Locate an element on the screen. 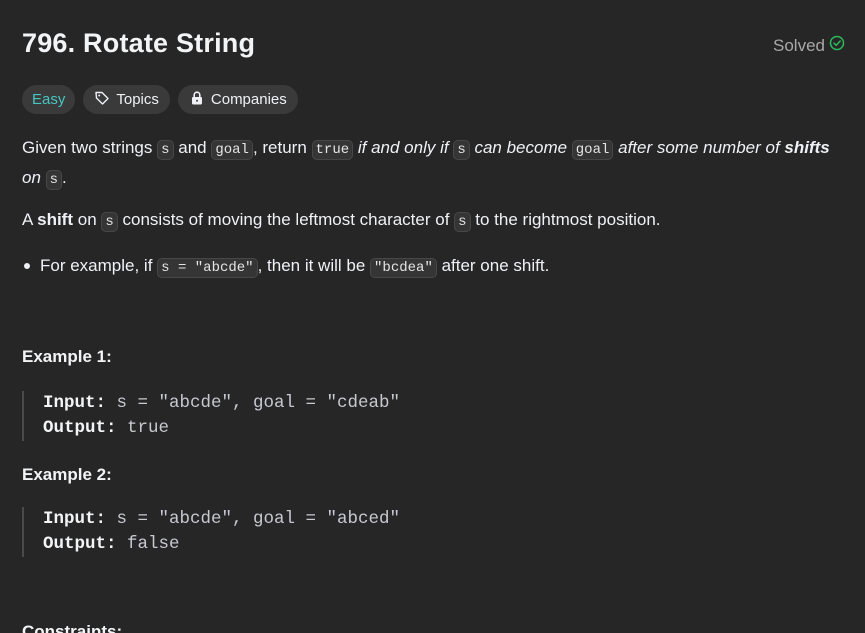 The height and width of the screenshot is (633, 865). tag-icon is located at coordinates (102, 100).